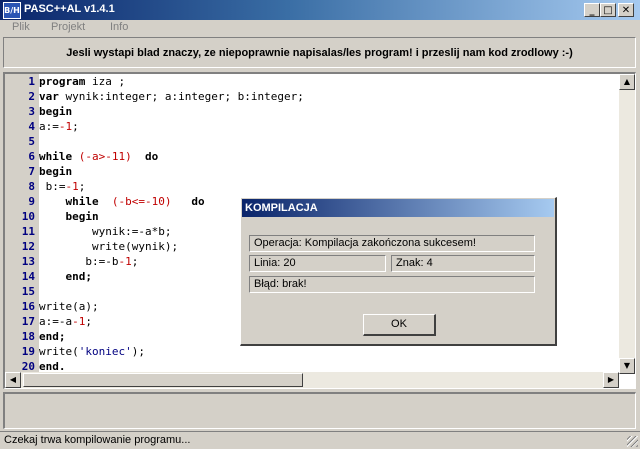  Describe the element at coordinates (31, 81) in the screenshot. I see `line-number: 1` at that location.